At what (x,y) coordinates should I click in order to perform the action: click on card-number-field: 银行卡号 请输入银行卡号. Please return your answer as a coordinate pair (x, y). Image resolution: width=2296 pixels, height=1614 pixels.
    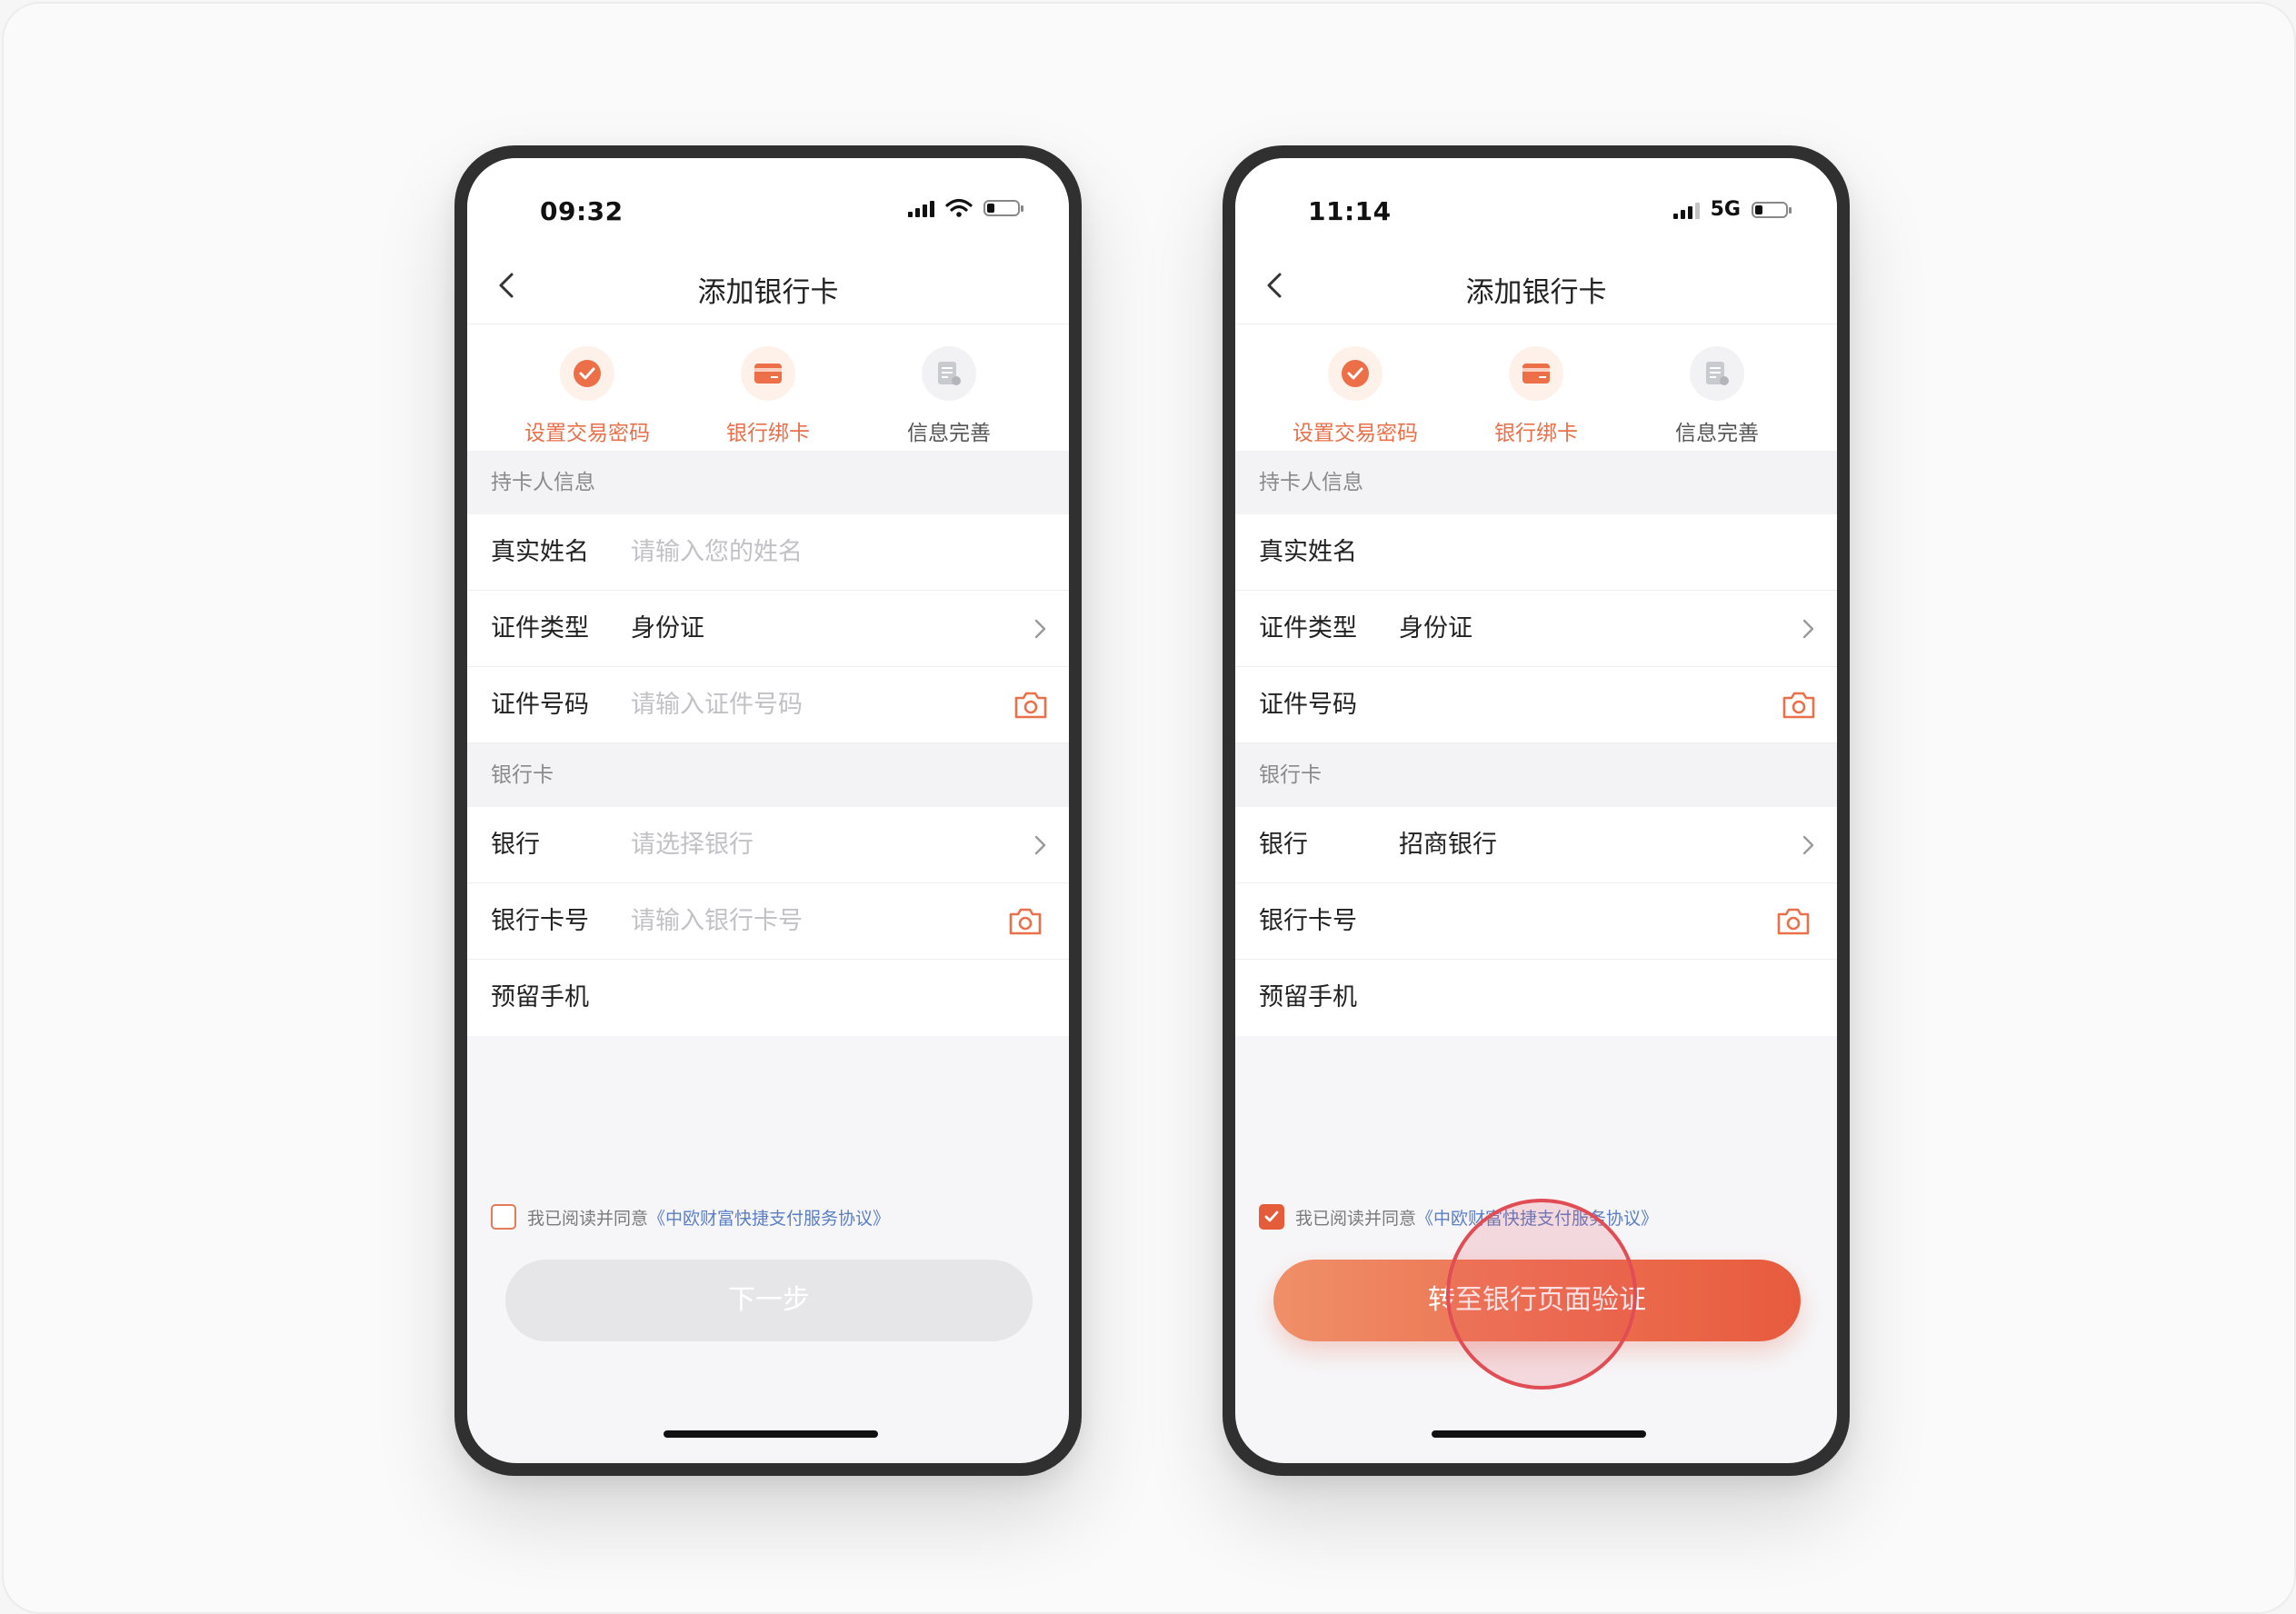
    Looking at the image, I should click on (768, 921).